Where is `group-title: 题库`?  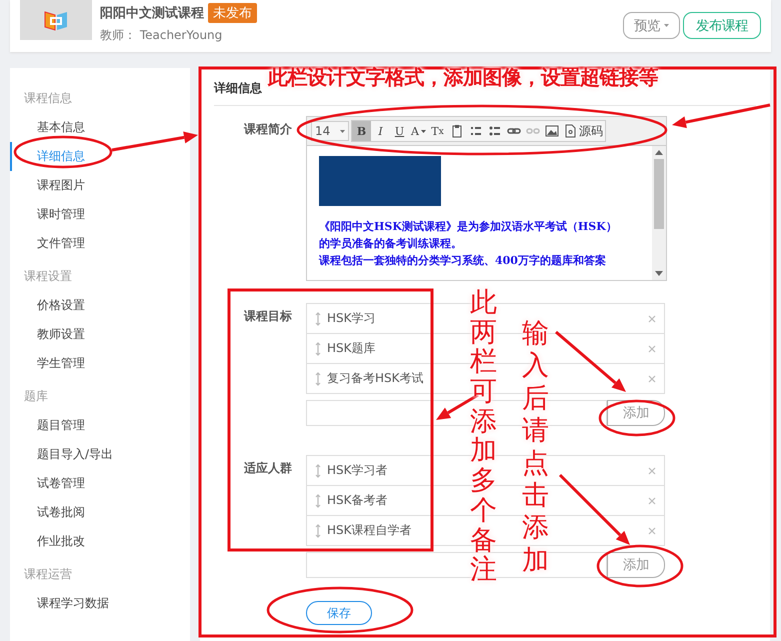
group-title: 题库 is located at coordinates (36, 396).